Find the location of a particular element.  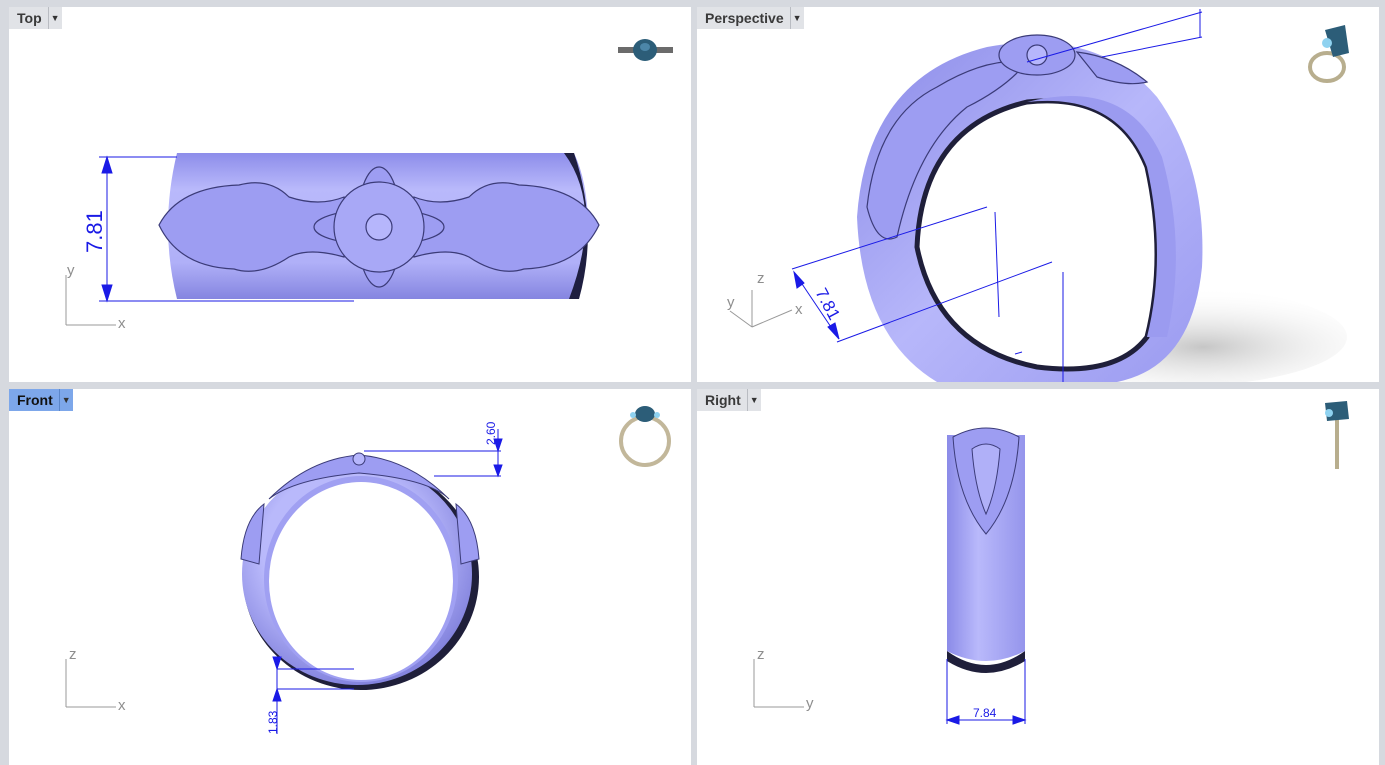

dimension-label-bottom: 1.83 is located at coordinates (273, 722).